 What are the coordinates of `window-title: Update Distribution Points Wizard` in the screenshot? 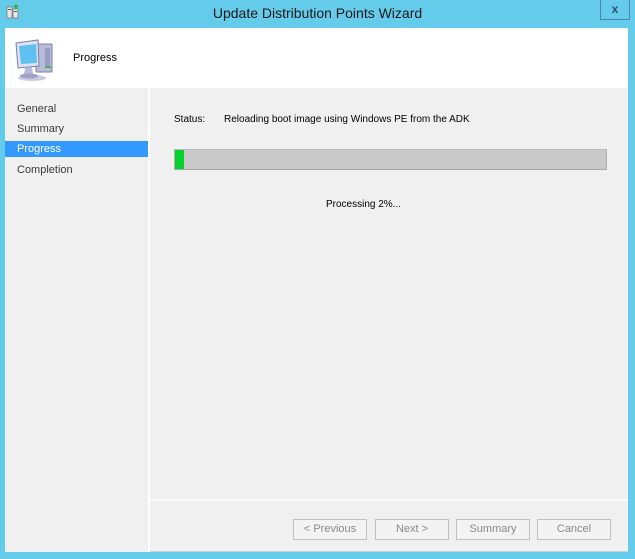 It's located at (317, 13).